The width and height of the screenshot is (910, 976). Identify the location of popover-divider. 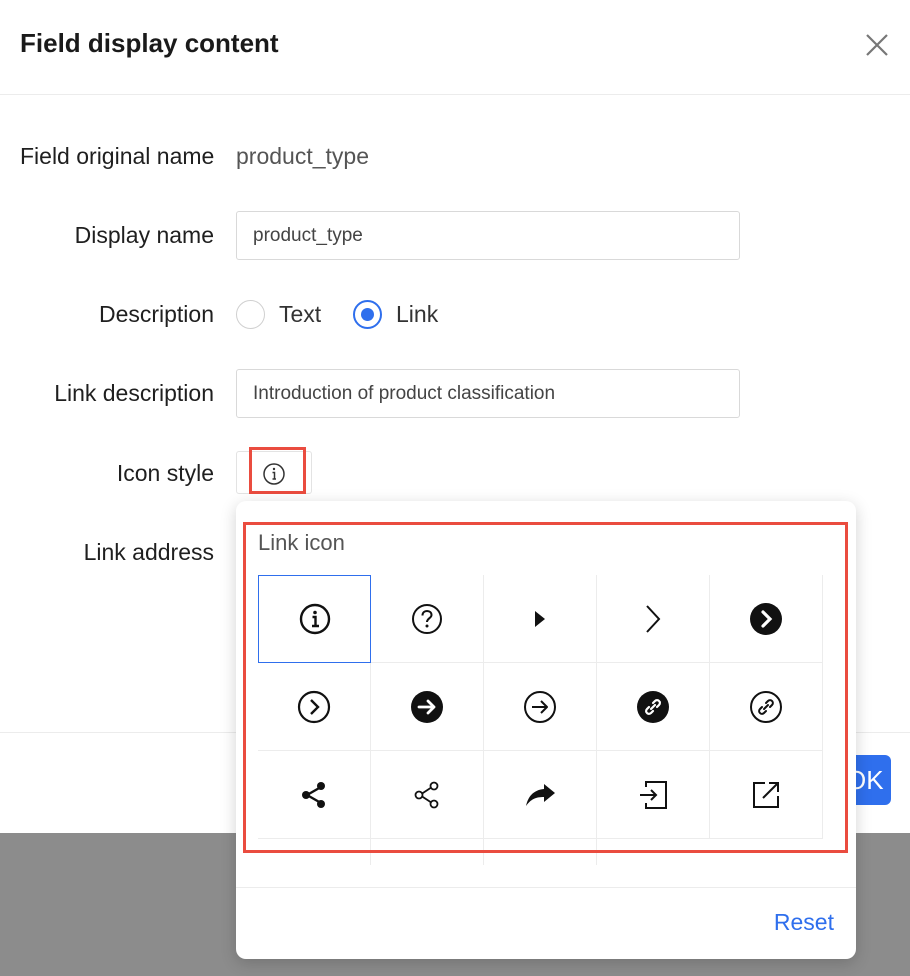
(546, 887).